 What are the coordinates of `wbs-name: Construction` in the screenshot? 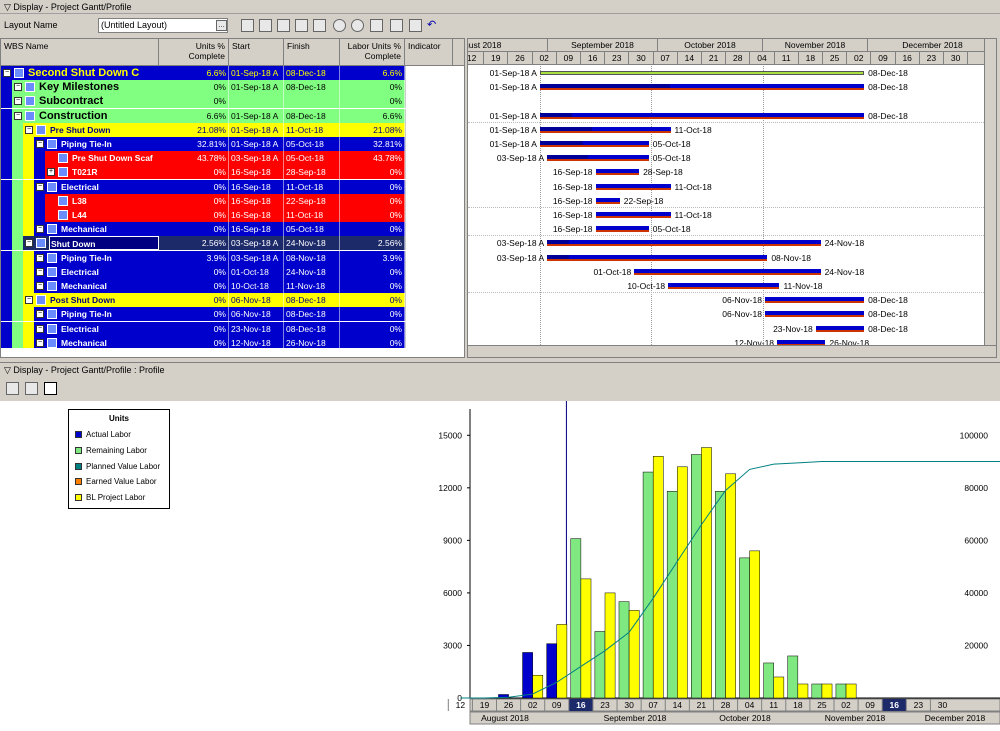 It's located at (98, 116).